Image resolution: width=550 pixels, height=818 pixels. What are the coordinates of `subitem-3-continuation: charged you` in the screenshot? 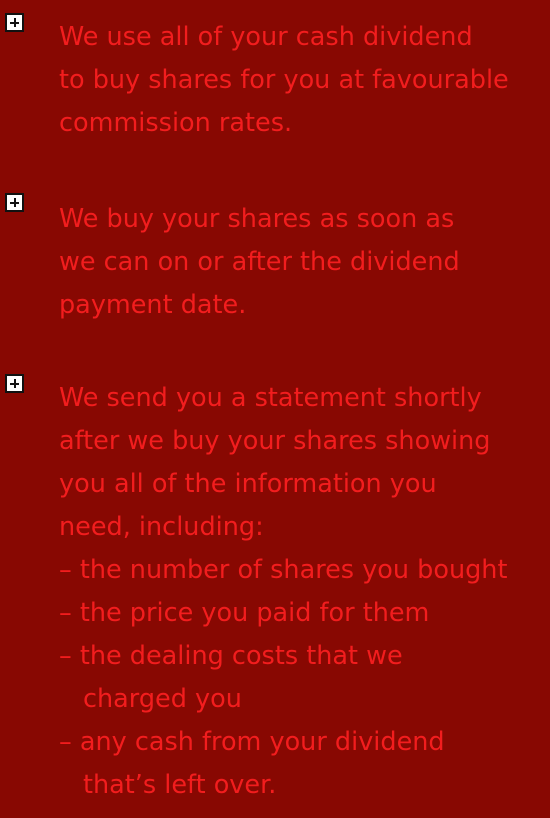 It's located at (162, 699).